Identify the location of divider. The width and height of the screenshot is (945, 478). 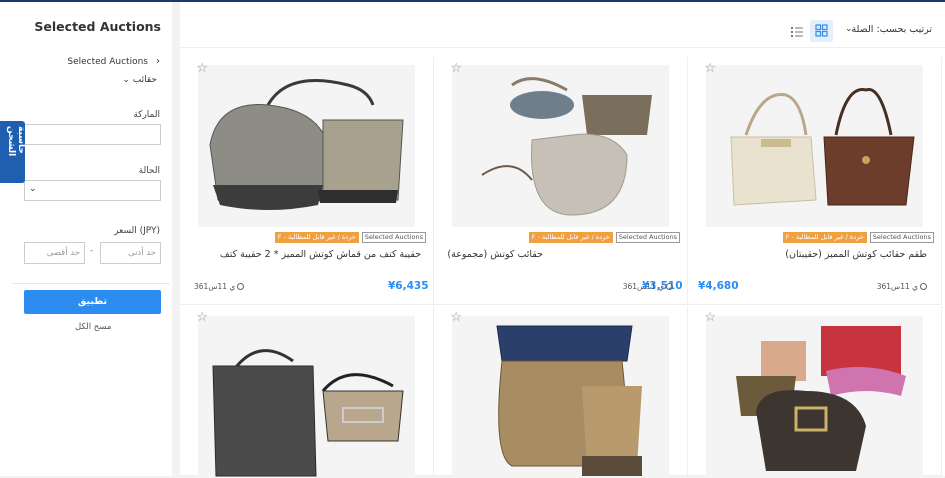
(91, 283).